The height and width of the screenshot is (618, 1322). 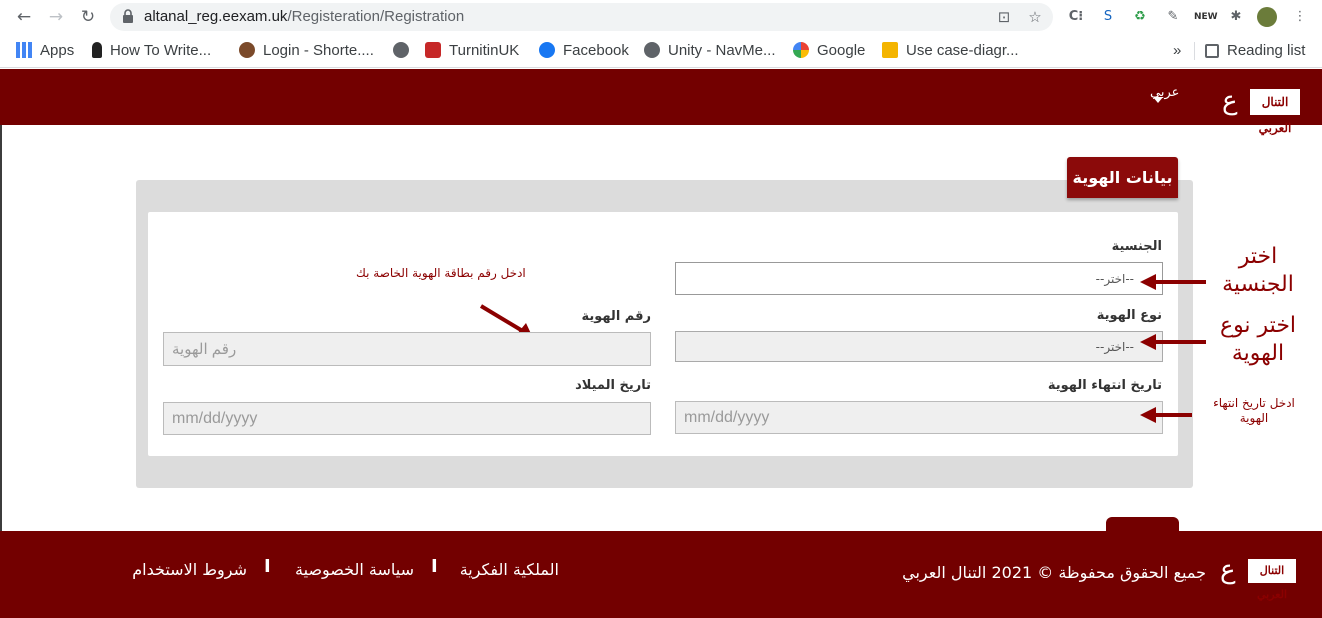 I want to click on id-expiry-placeholder: mm/dd/yyyy, so click(x=727, y=417).